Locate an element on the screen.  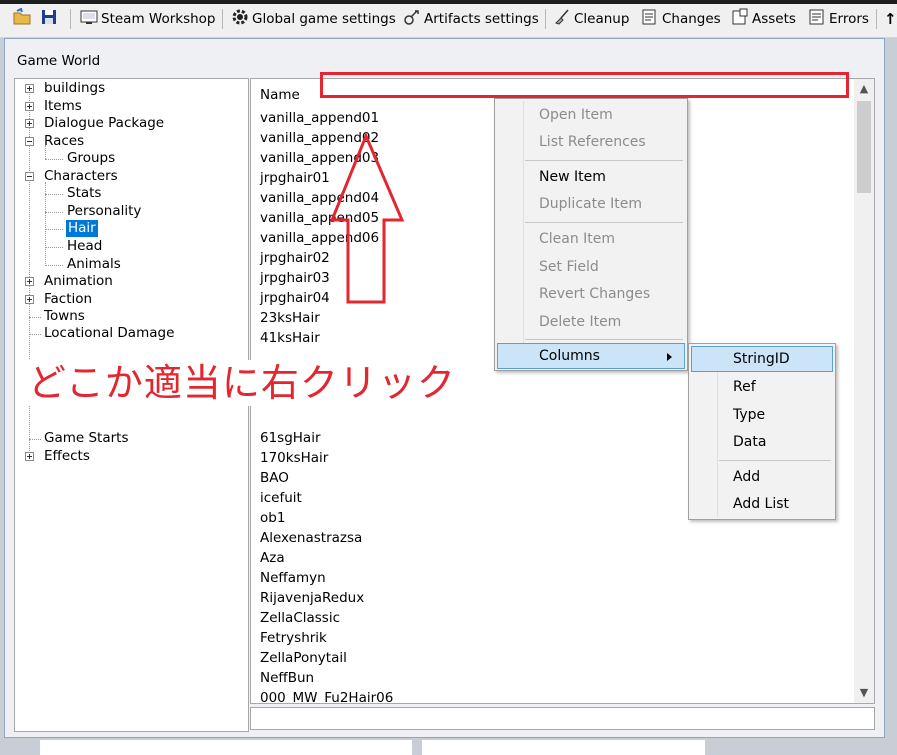
scroll-up-icon: ▲ is located at coordinates (864, 89).